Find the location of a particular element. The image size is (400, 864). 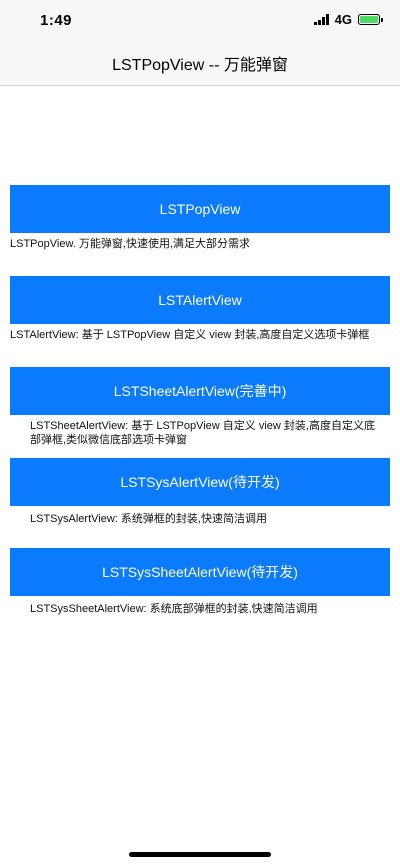

item-description: LSTSysSheetAlertView: 系统底部弹框的封装,快速简洁调用 is located at coordinates (174, 609).